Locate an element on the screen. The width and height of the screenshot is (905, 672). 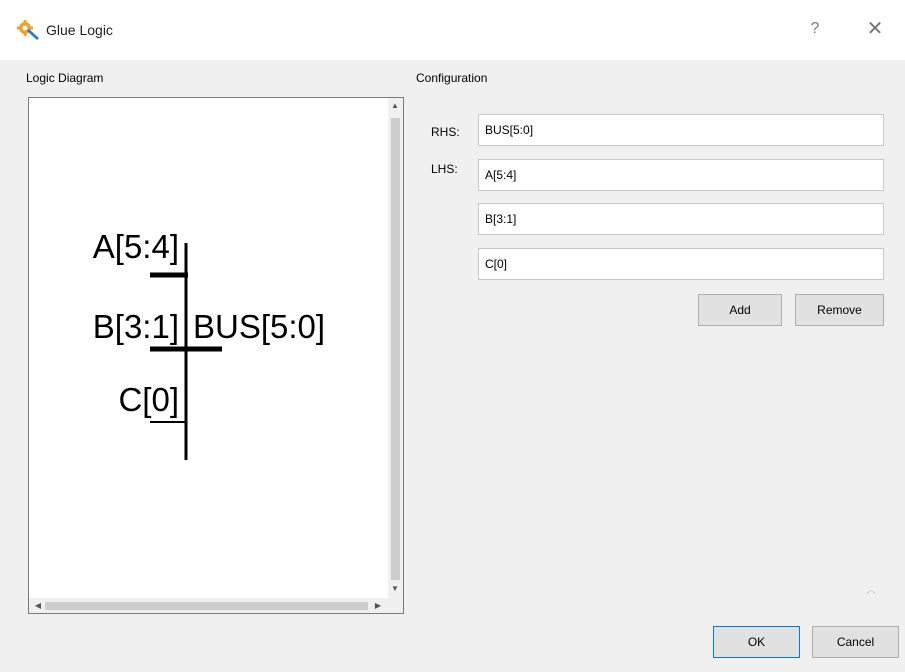
add-button: Add is located at coordinates (740, 310).